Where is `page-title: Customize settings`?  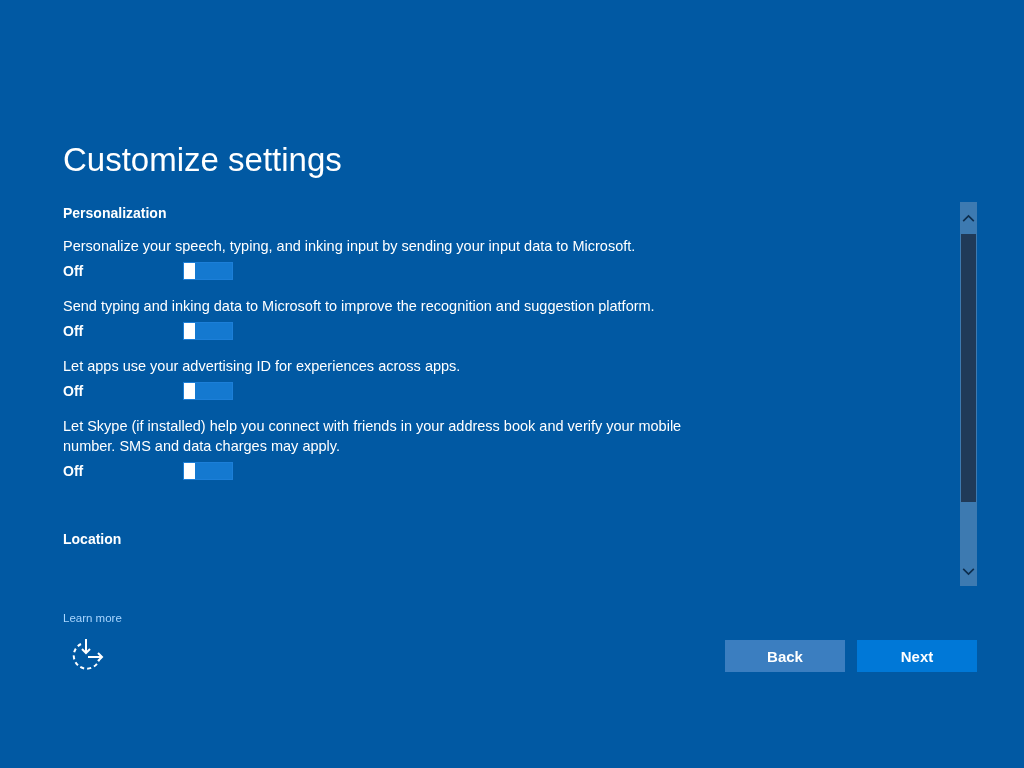
page-title: Customize settings is located at coordinates (203, 160).